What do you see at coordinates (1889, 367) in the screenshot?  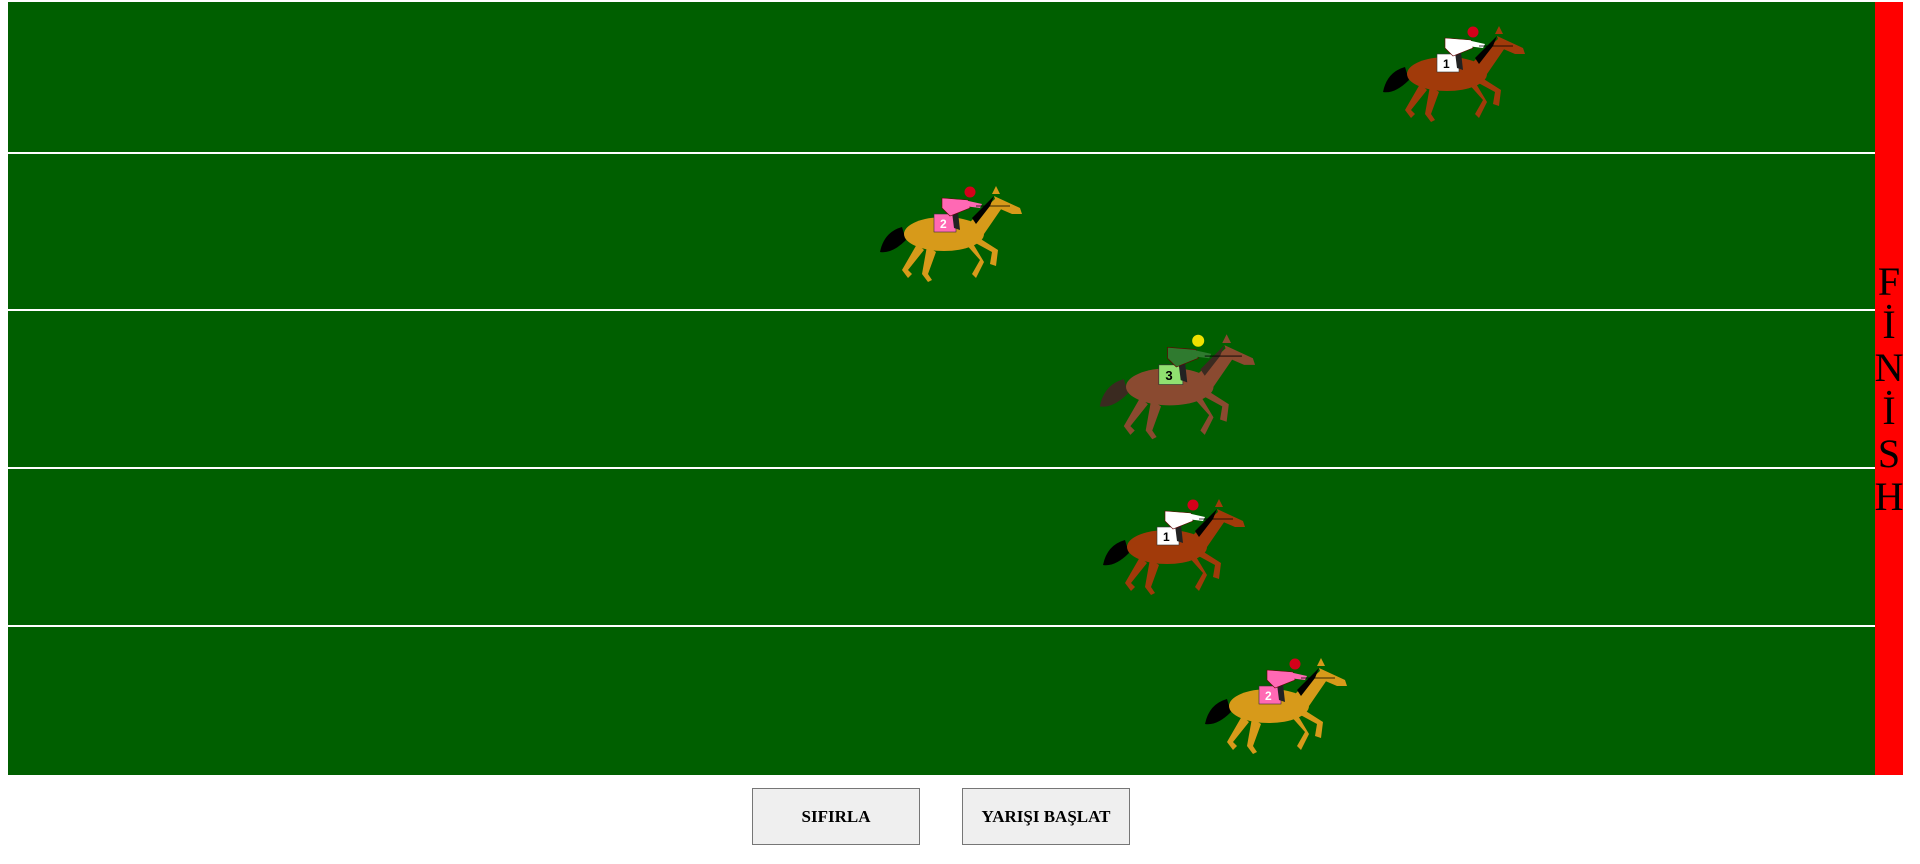 I see `finish-letter: N` at bounding box center [1889, 367].